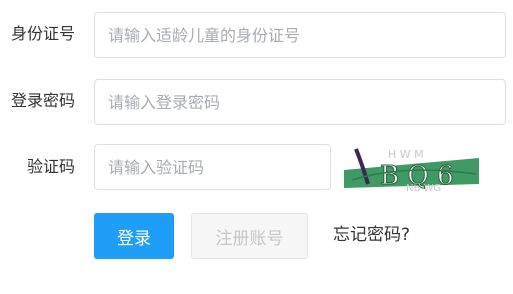 Image resolution: width=513 pixels, height=294 pixels. I want to click on password-label: 登录密码, so click(42, 100).